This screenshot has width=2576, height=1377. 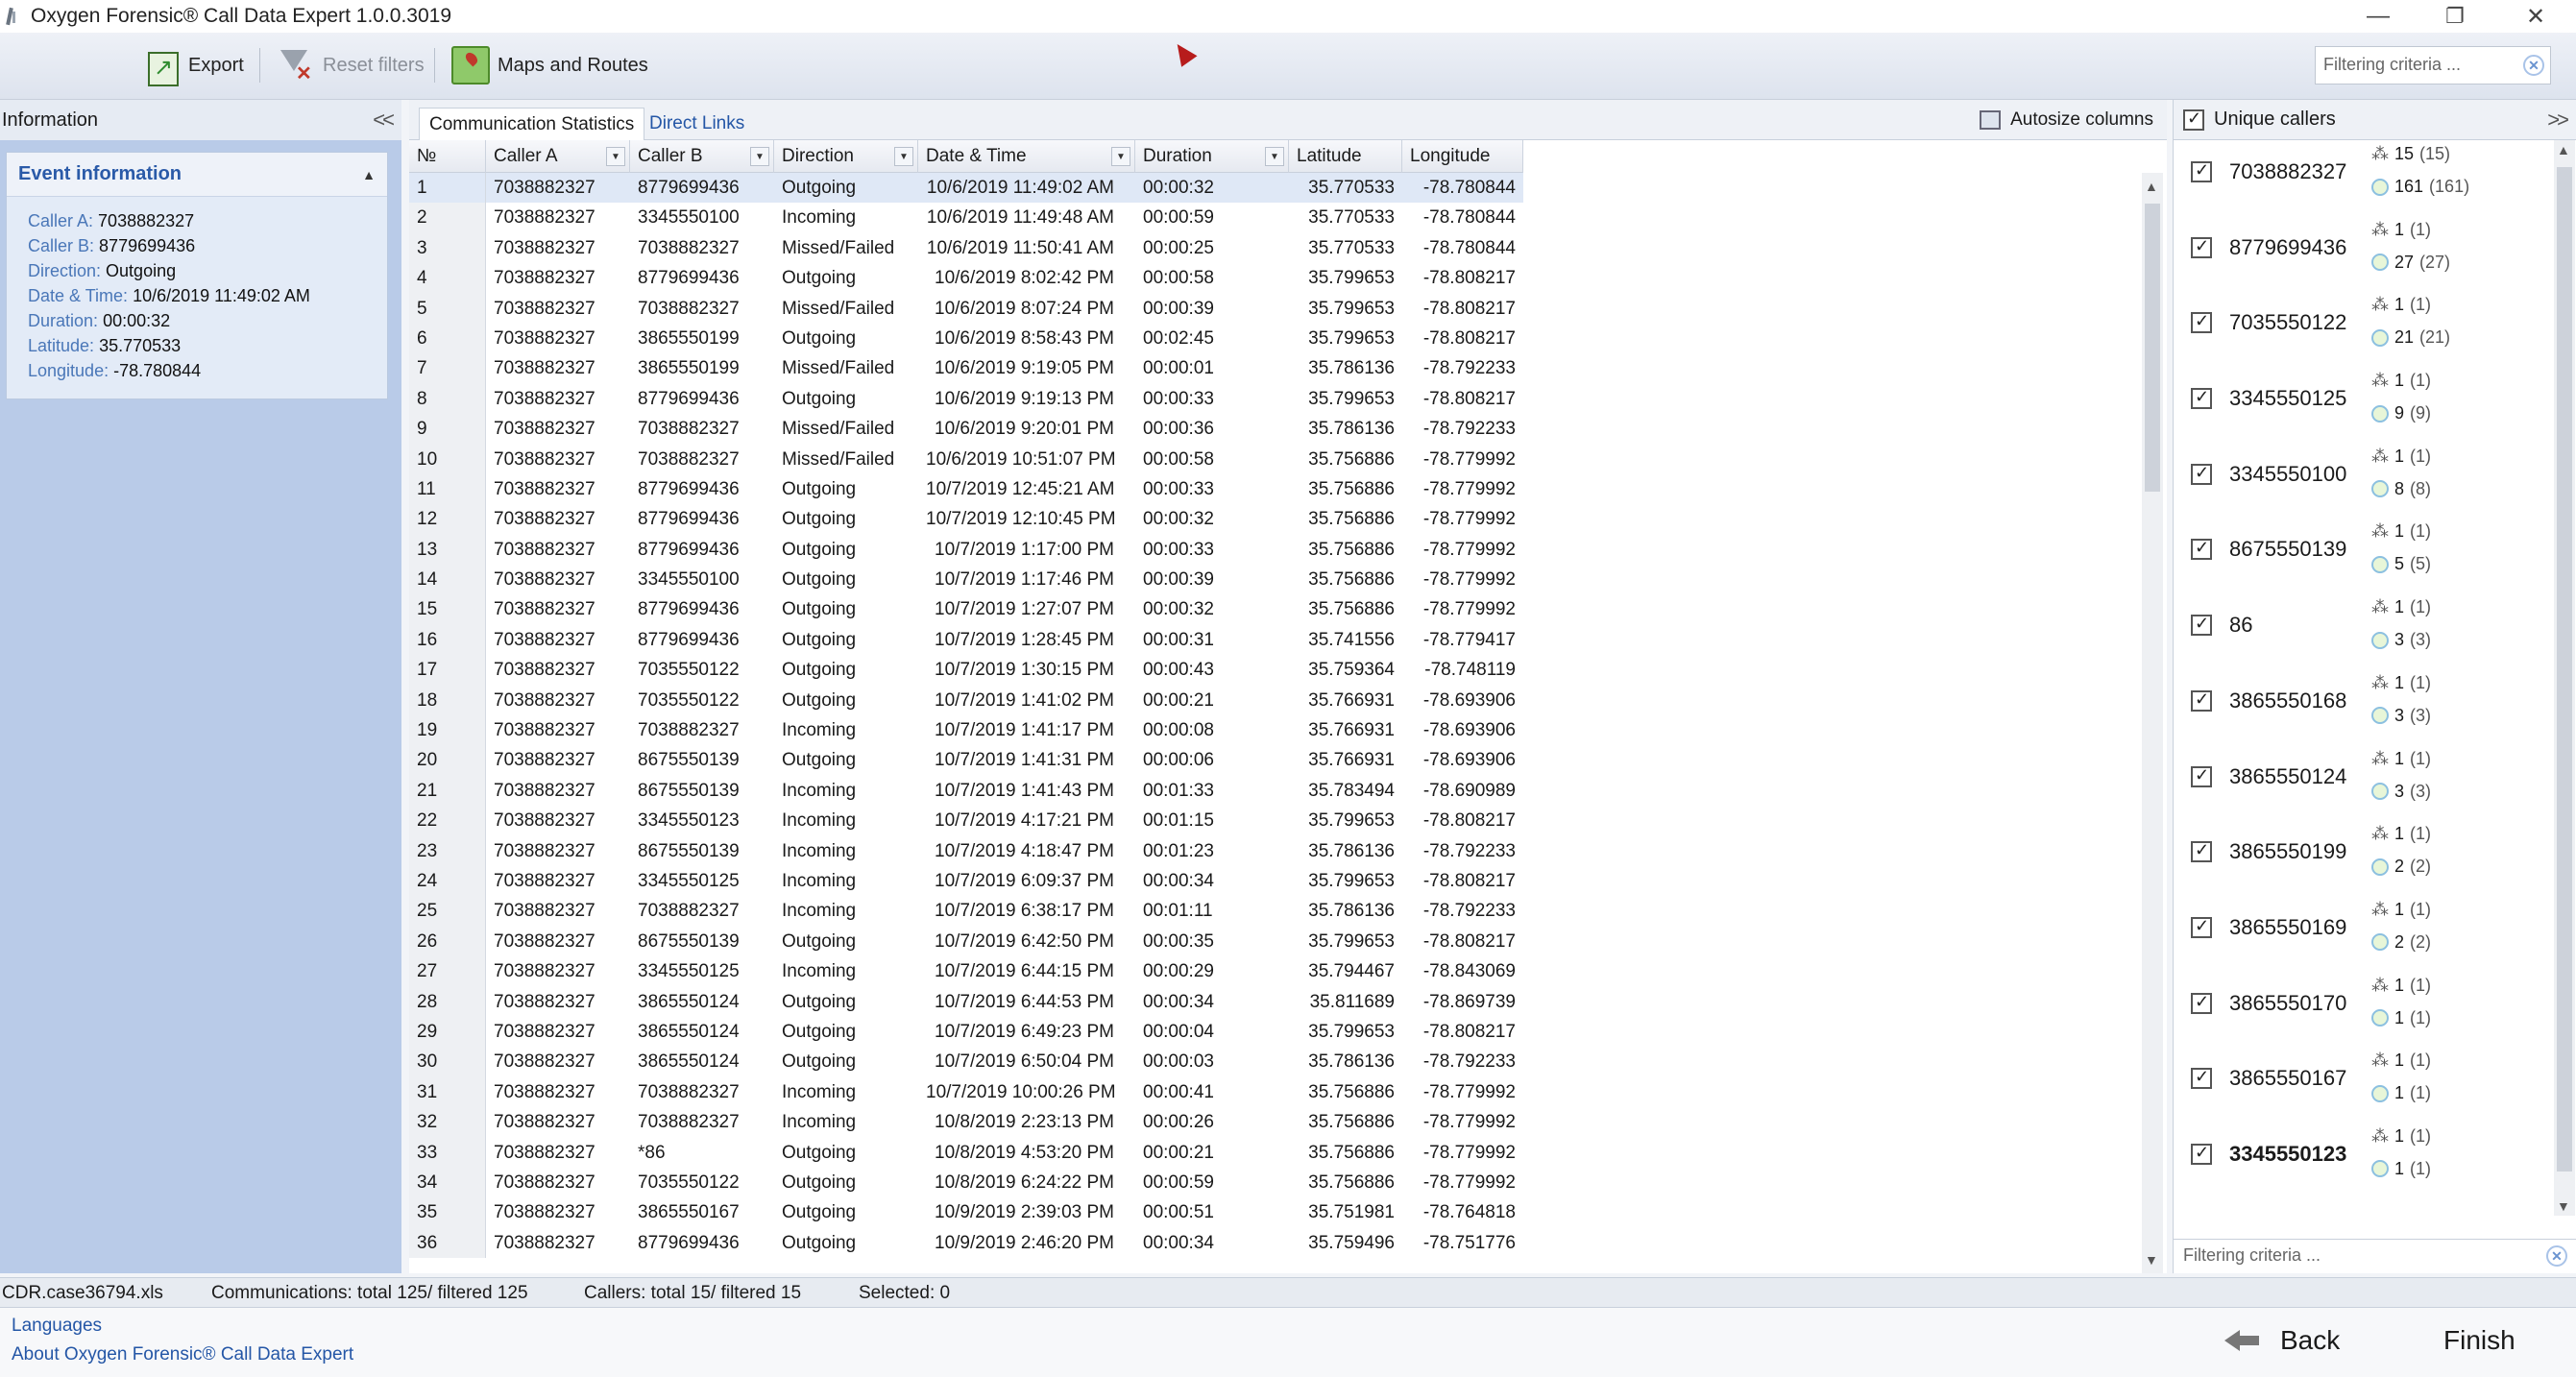 I want to click on caller-item: 3865550169⁂1(1)2(2), so click(x=2364, y=934).